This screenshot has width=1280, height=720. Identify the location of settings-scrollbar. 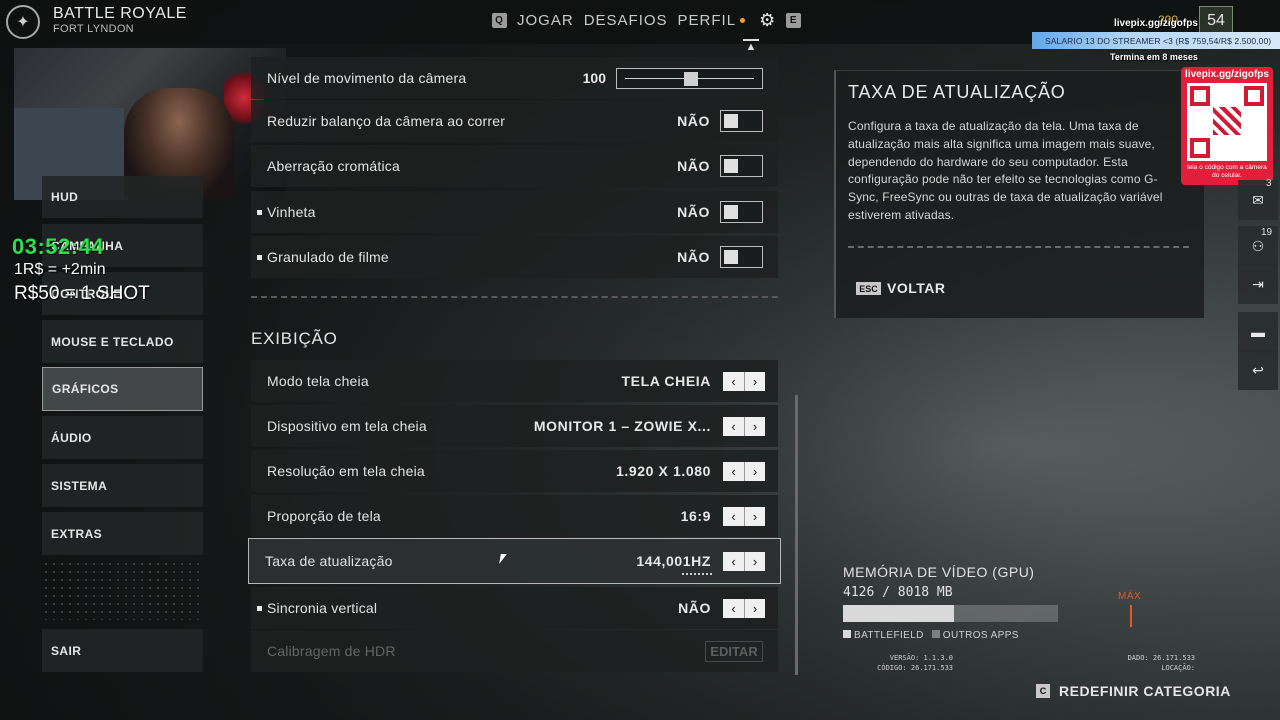
(796, 535).